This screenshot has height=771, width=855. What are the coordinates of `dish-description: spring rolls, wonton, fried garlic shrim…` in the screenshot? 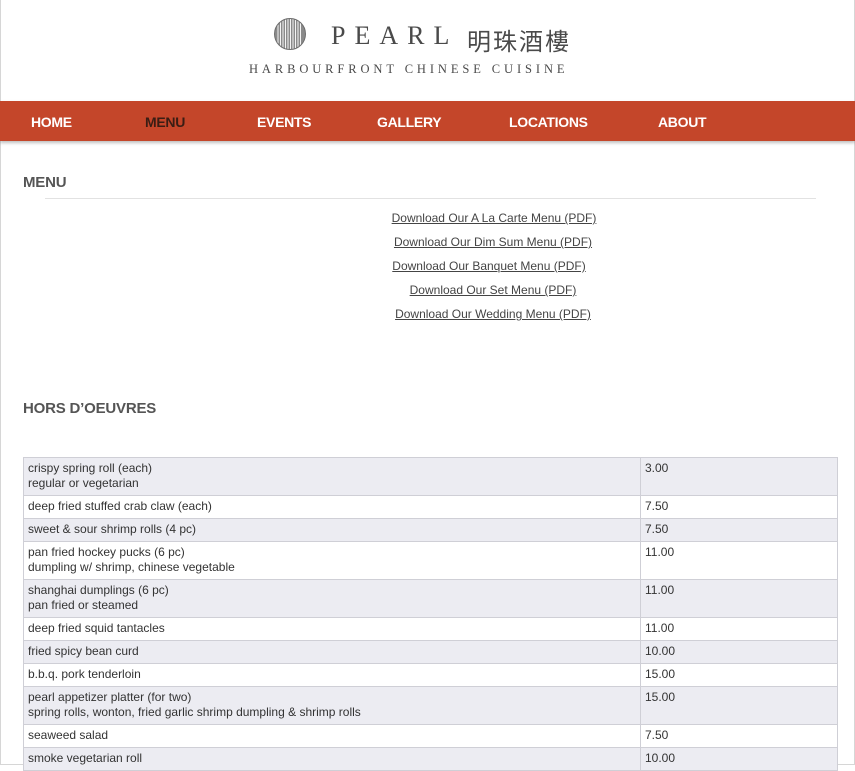 It's located at (194, 712).